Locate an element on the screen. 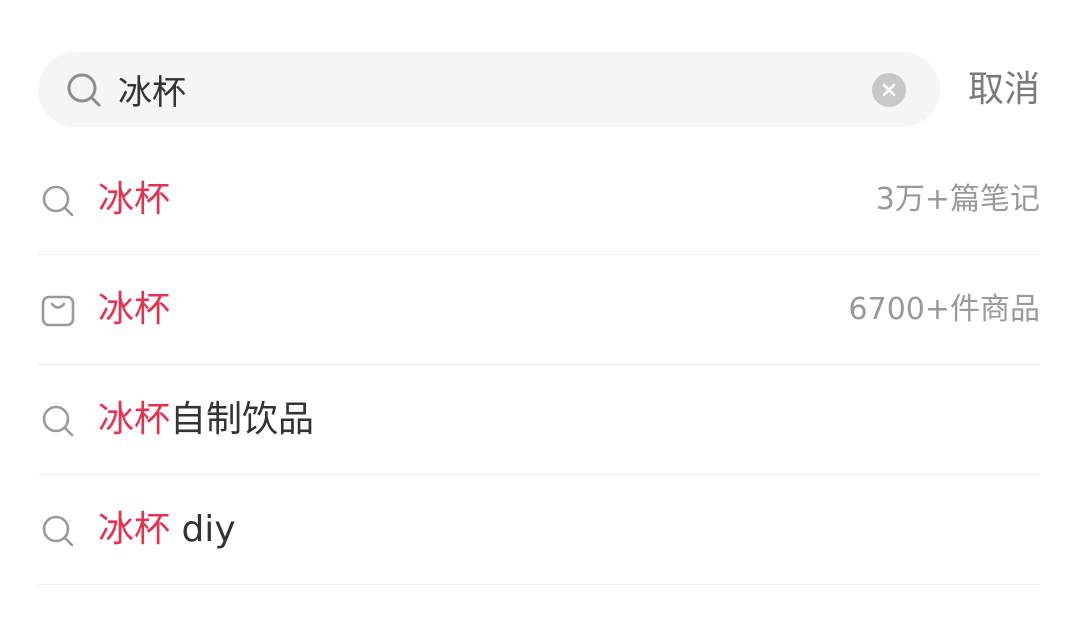  suggestion-rest: diy is located at coordinates (203, 529).